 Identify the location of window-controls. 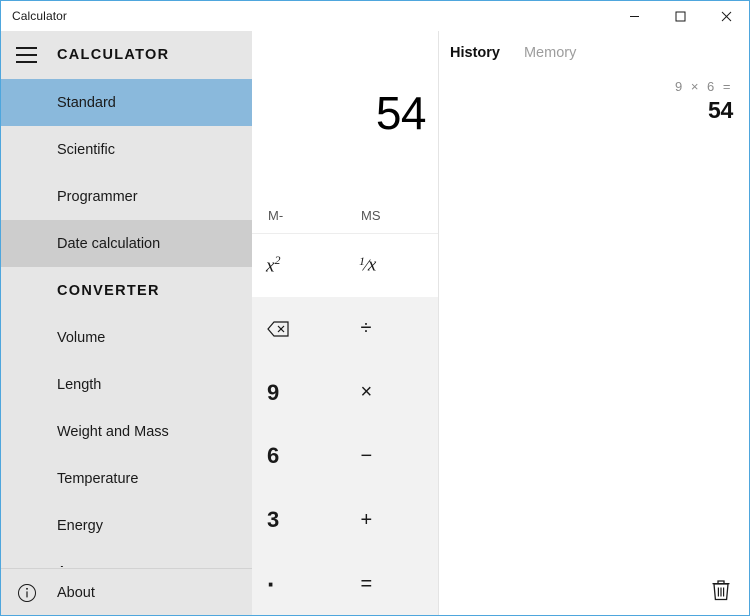
(680, 16).